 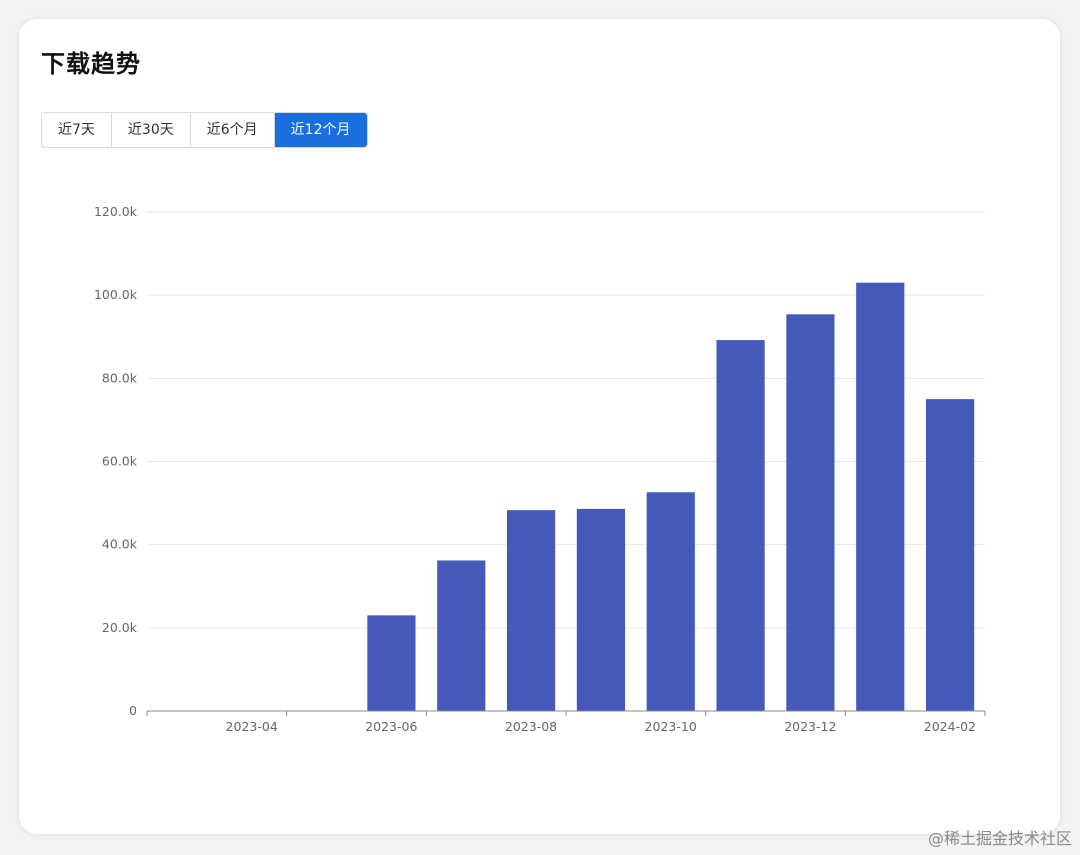 What do you see at coordinates (531, 726) in the screenshot?
I see `x-tick-label: 2023-08` at bounding box center [531, 726].